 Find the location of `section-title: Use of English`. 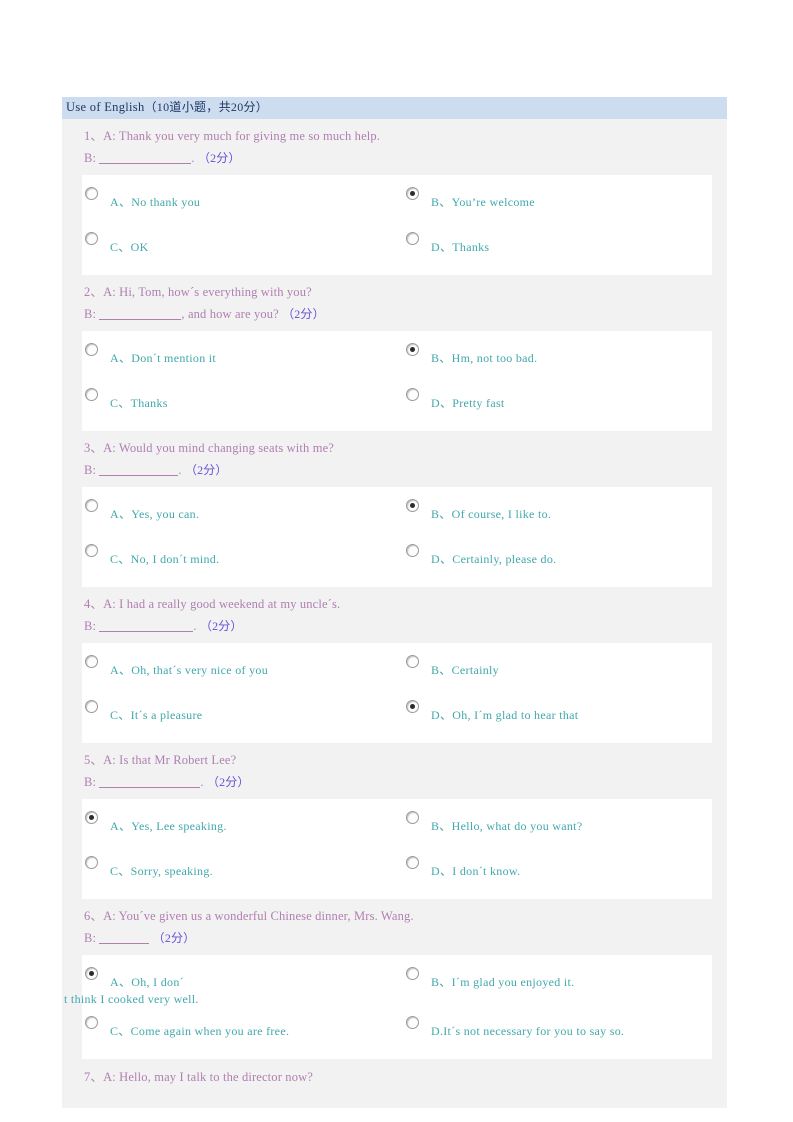

section-title: Use of English is located at coordinates (105, 107).